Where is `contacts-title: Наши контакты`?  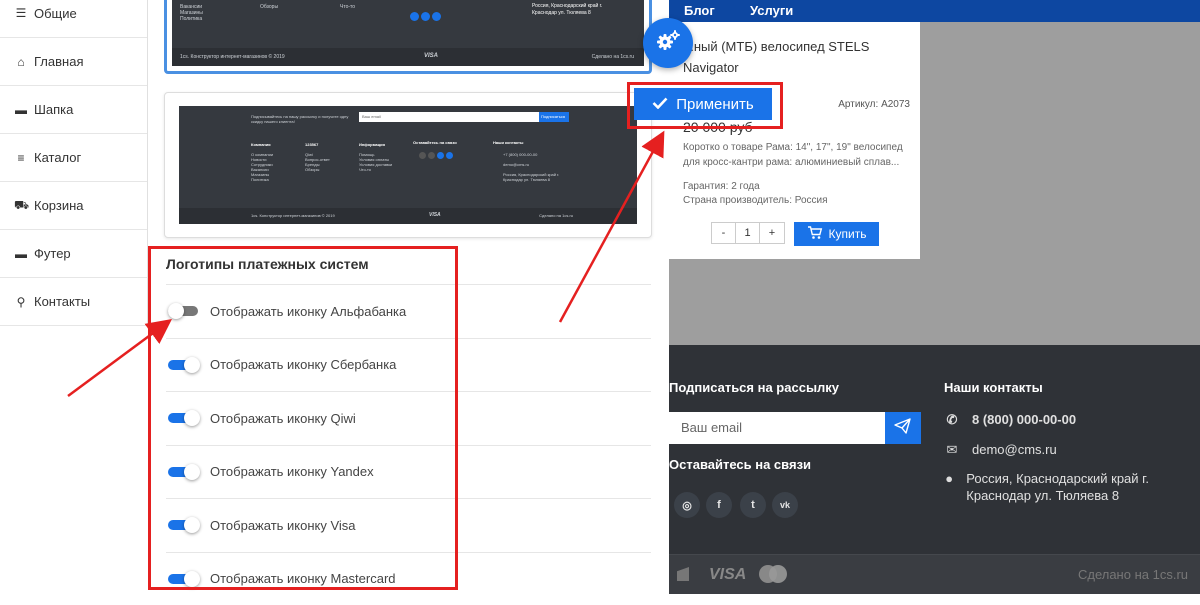
contacts-title: Наши контакты is located at coordinates (993, 387).